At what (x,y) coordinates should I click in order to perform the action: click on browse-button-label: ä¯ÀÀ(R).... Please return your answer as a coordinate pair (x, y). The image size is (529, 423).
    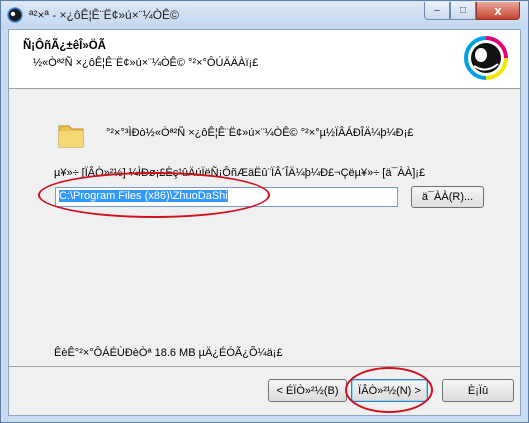
    Looking at the image, I should click on (447, 197).